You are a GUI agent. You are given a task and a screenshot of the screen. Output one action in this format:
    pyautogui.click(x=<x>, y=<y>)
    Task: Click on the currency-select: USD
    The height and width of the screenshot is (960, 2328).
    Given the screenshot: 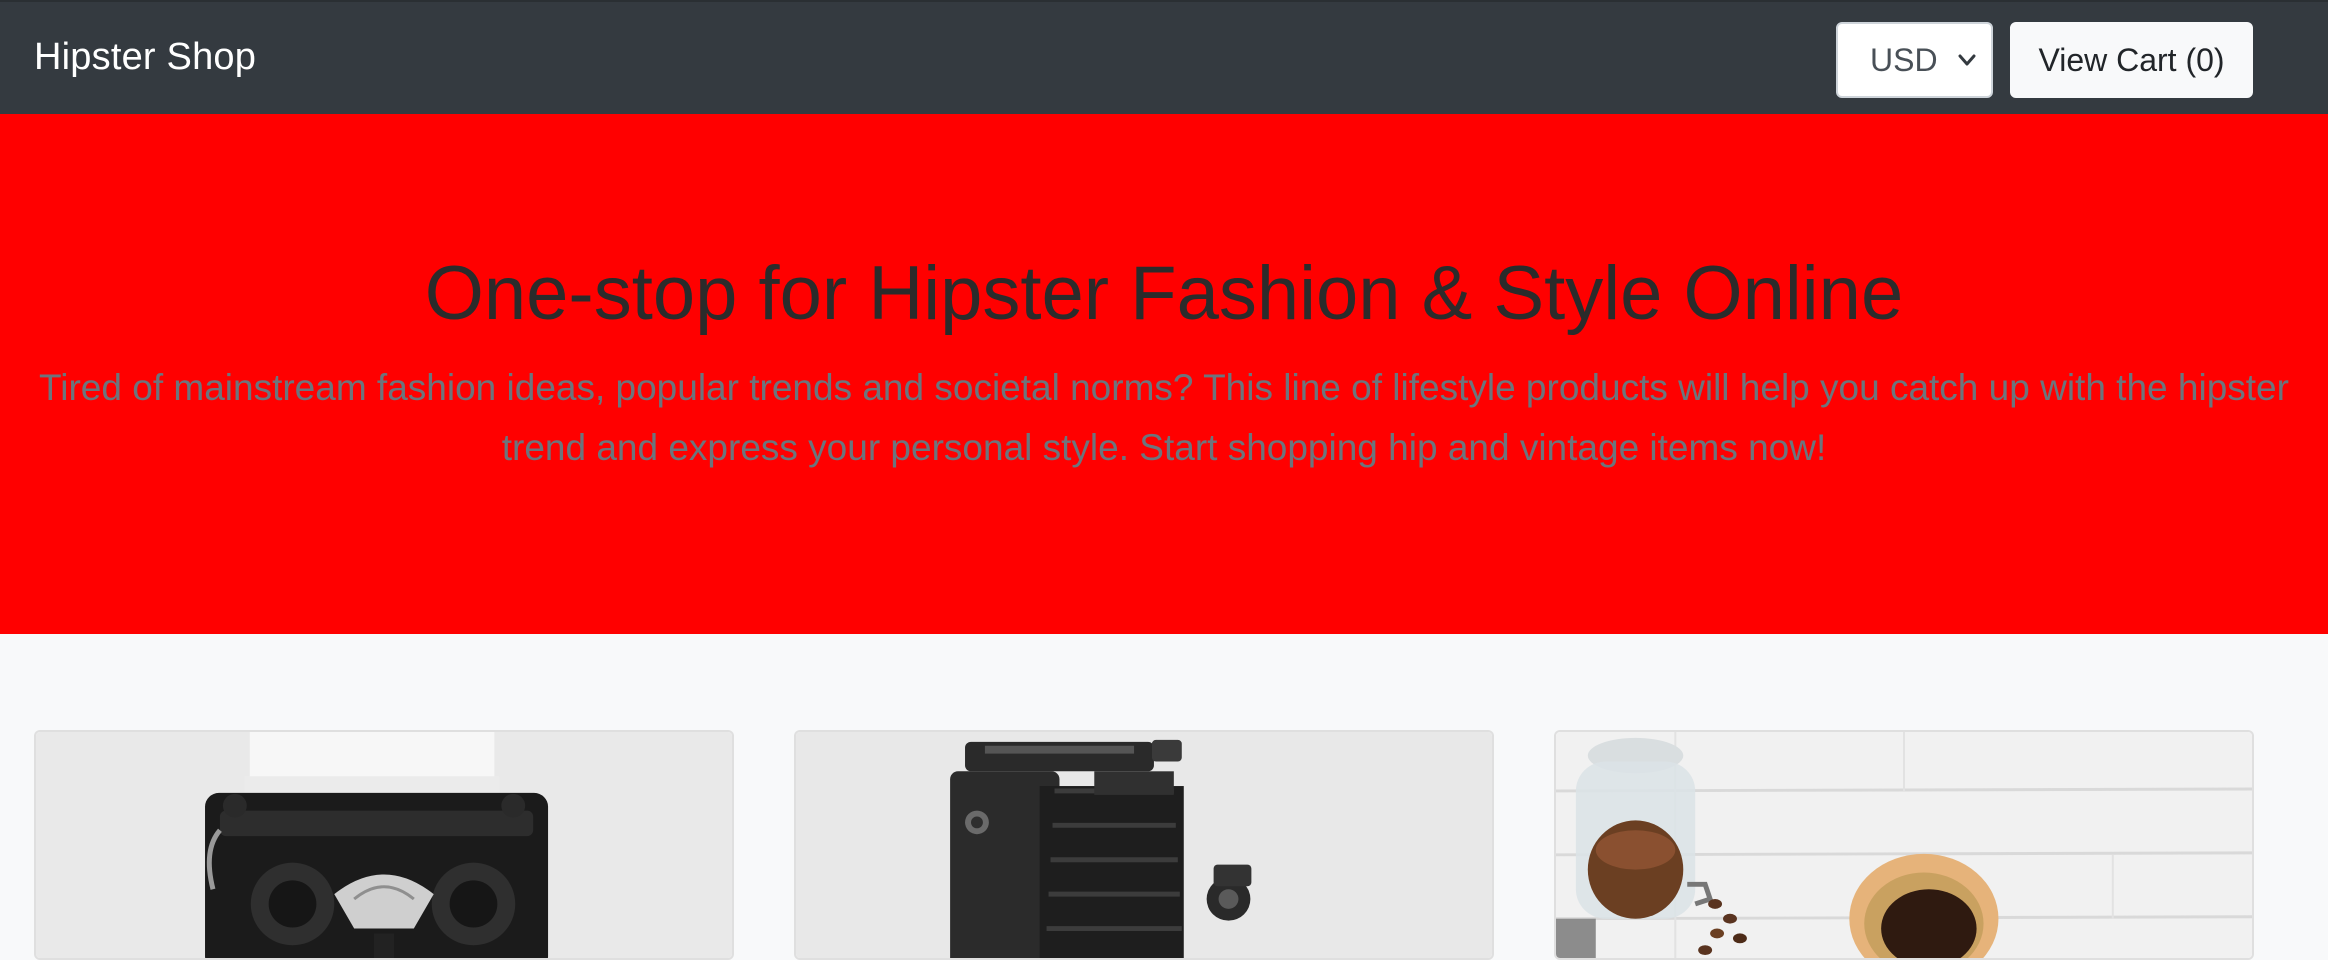 What is the action you would take?
    pyautogui.click(x=1914, y=60)
    